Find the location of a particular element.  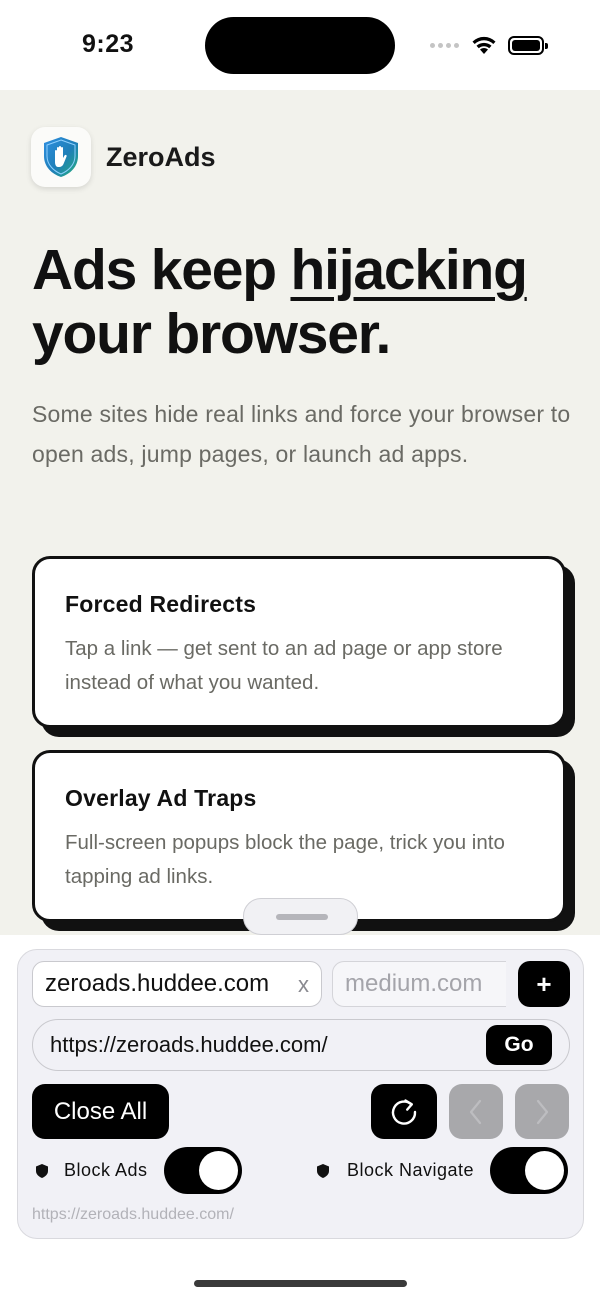

wifi-icon is located at coordinates (484, 46).